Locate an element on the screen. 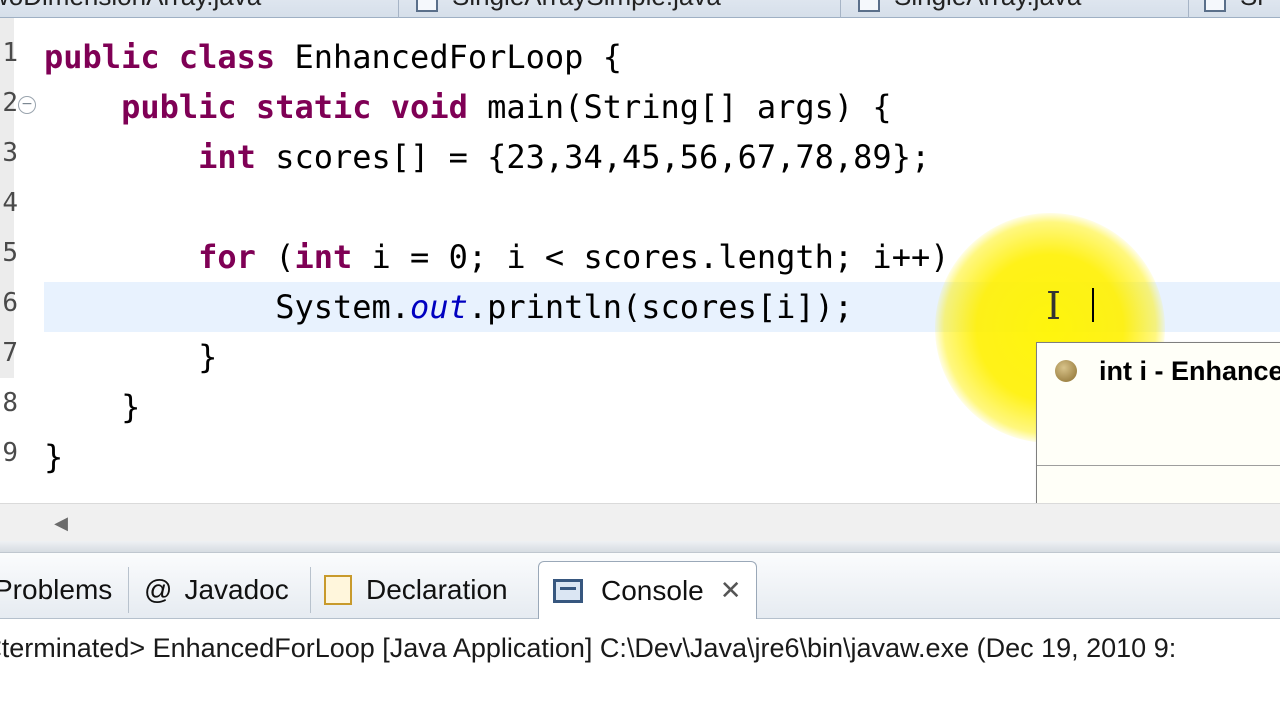 Image resolution: width=1280 pixels, height=720 pixels. close-icon: ✕ is located at coordinates (731, 590).